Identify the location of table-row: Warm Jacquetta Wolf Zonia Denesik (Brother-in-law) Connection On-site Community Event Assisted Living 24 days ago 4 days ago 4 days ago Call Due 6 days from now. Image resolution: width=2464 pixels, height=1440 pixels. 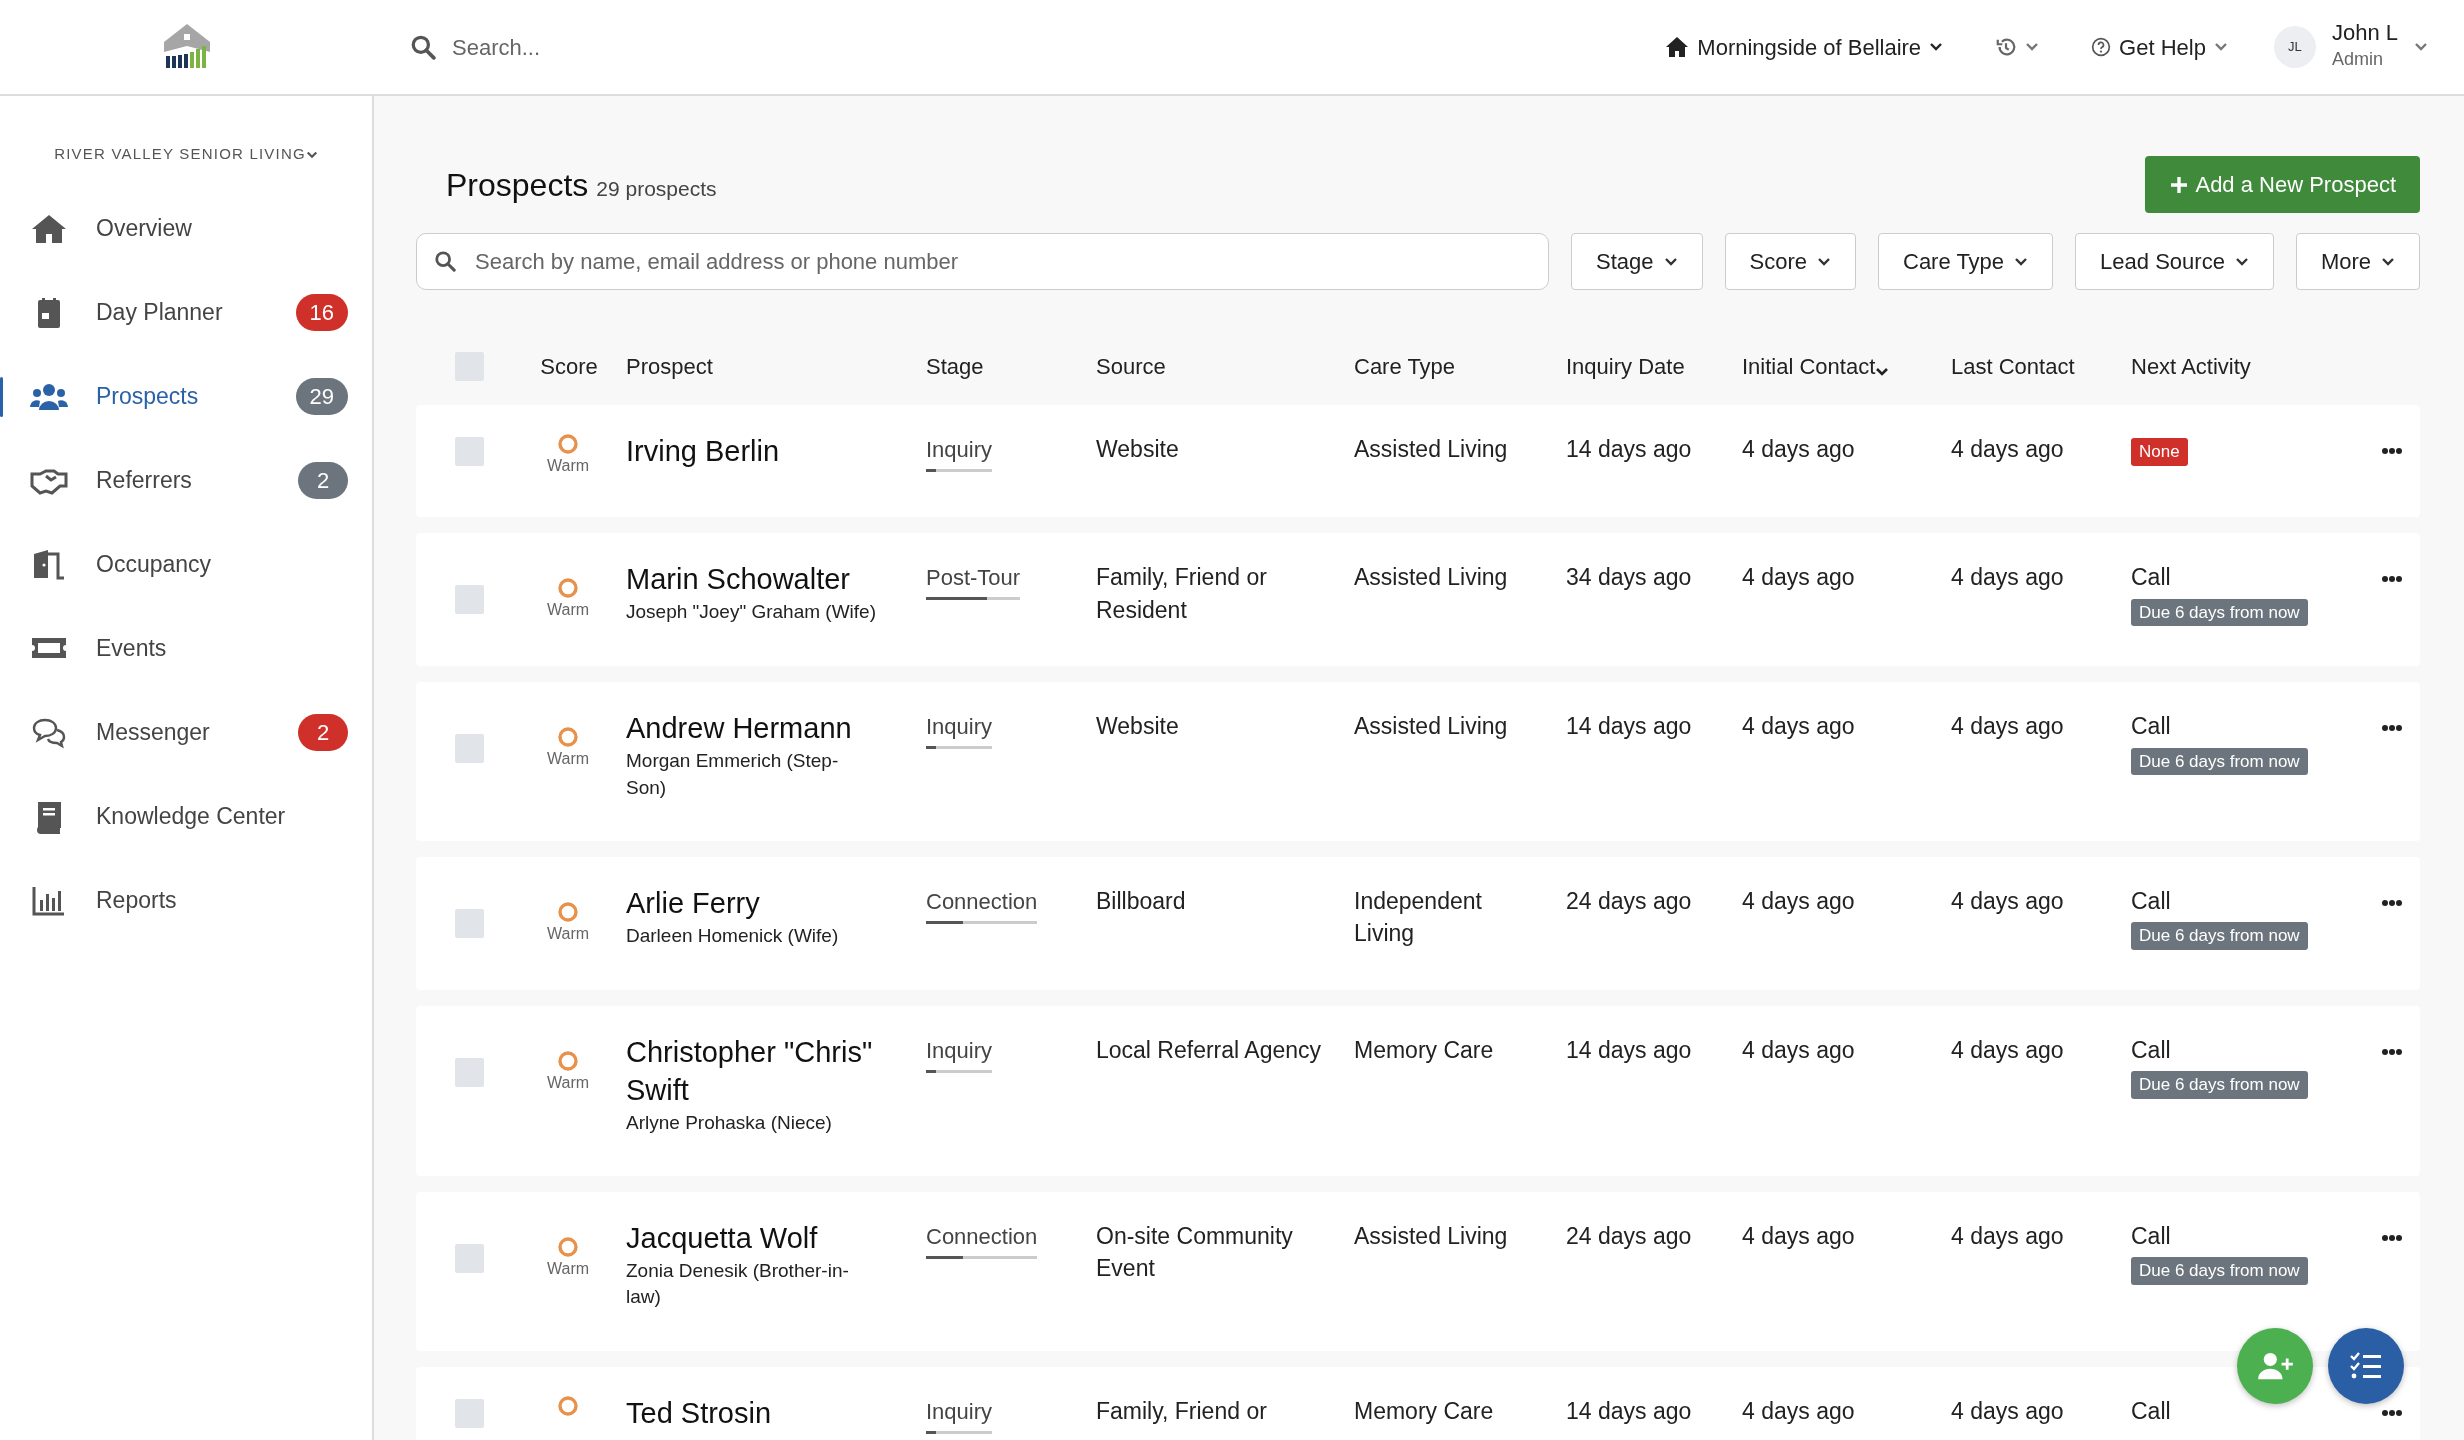
(1418, 1272).